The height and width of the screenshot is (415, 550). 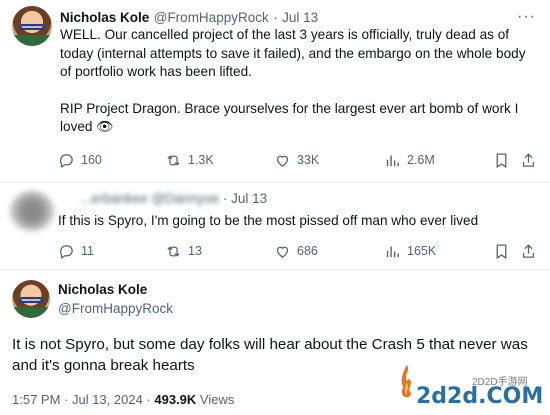 What do you see at coordinates (421, 160) in the screenshot?
I see `views-count: 2.6M` at bounding box center [421, 160].